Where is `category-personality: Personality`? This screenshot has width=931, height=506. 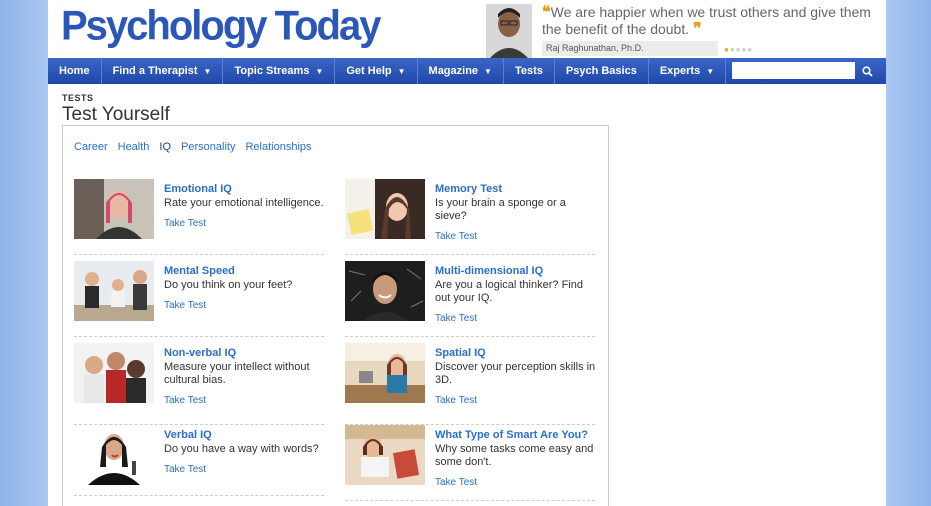
category-personality: Personality is located at coordinates (208, 147).